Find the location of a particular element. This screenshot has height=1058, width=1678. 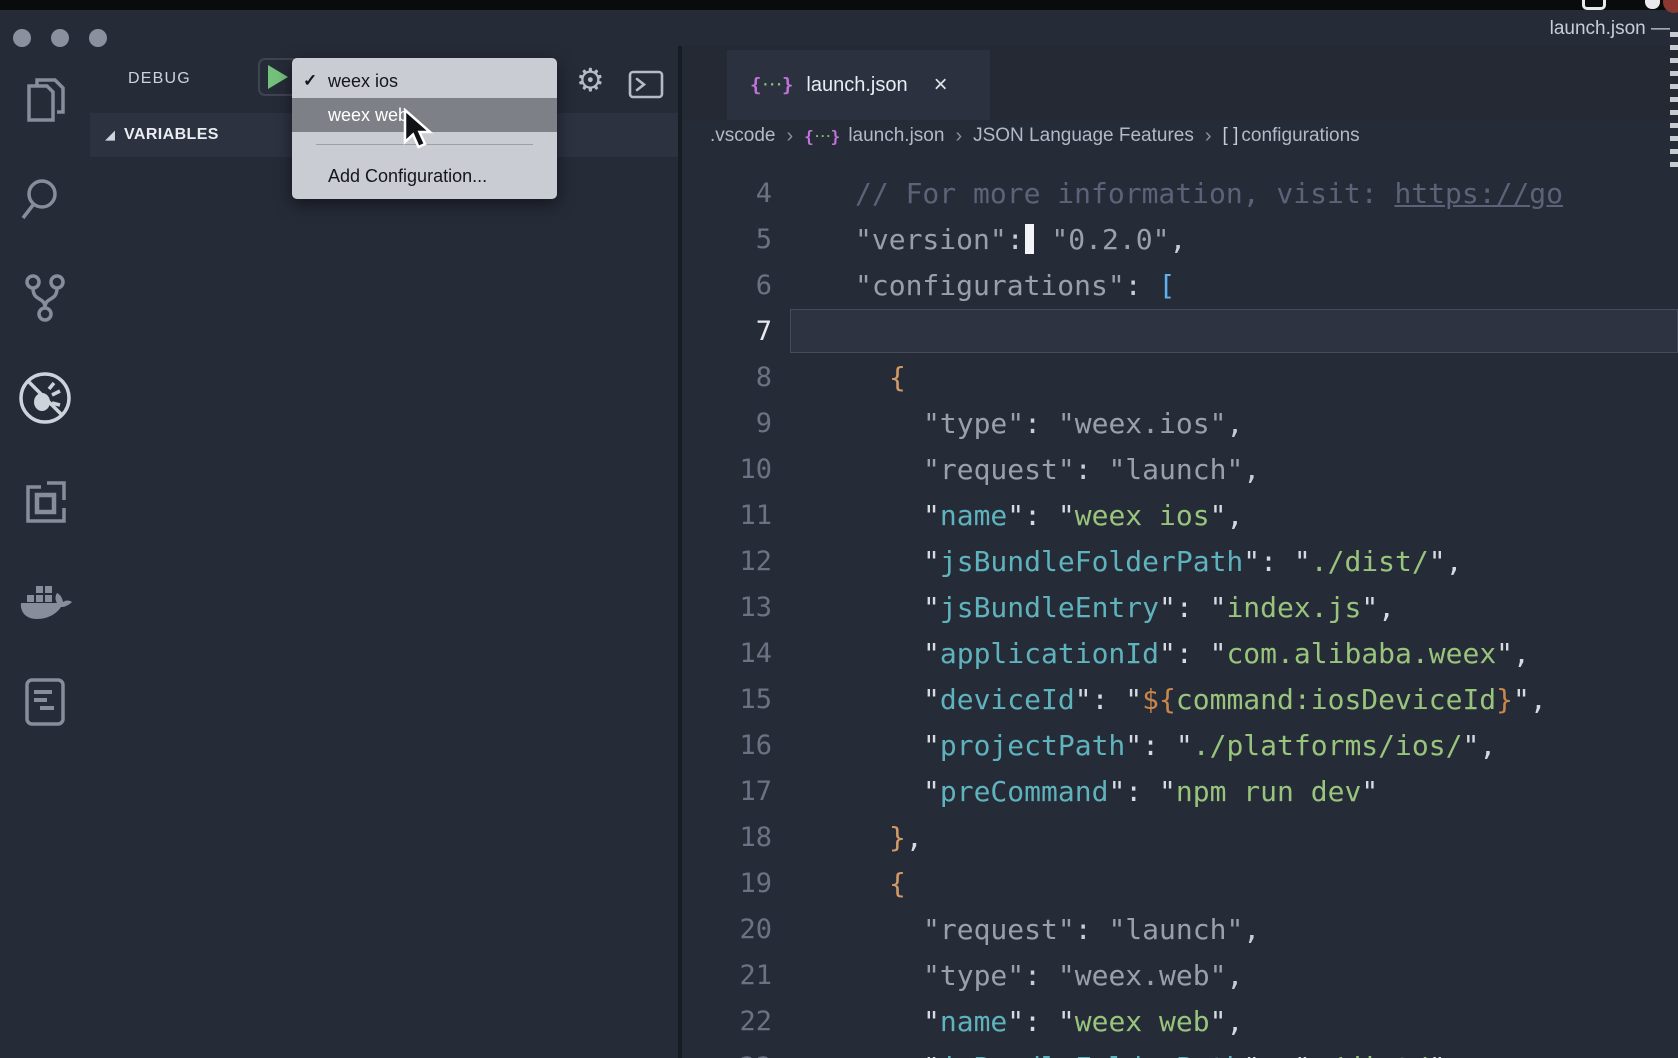

code-token: { is located at coordinates (897, 377).